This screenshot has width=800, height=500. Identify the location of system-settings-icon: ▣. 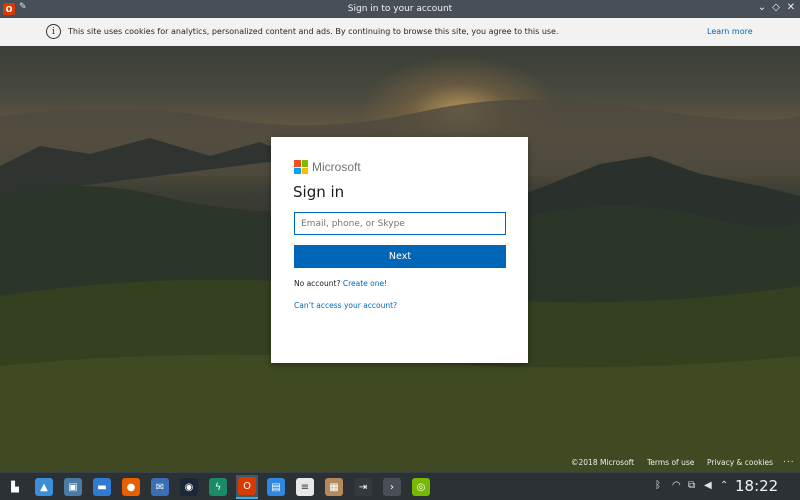
(73, 487).